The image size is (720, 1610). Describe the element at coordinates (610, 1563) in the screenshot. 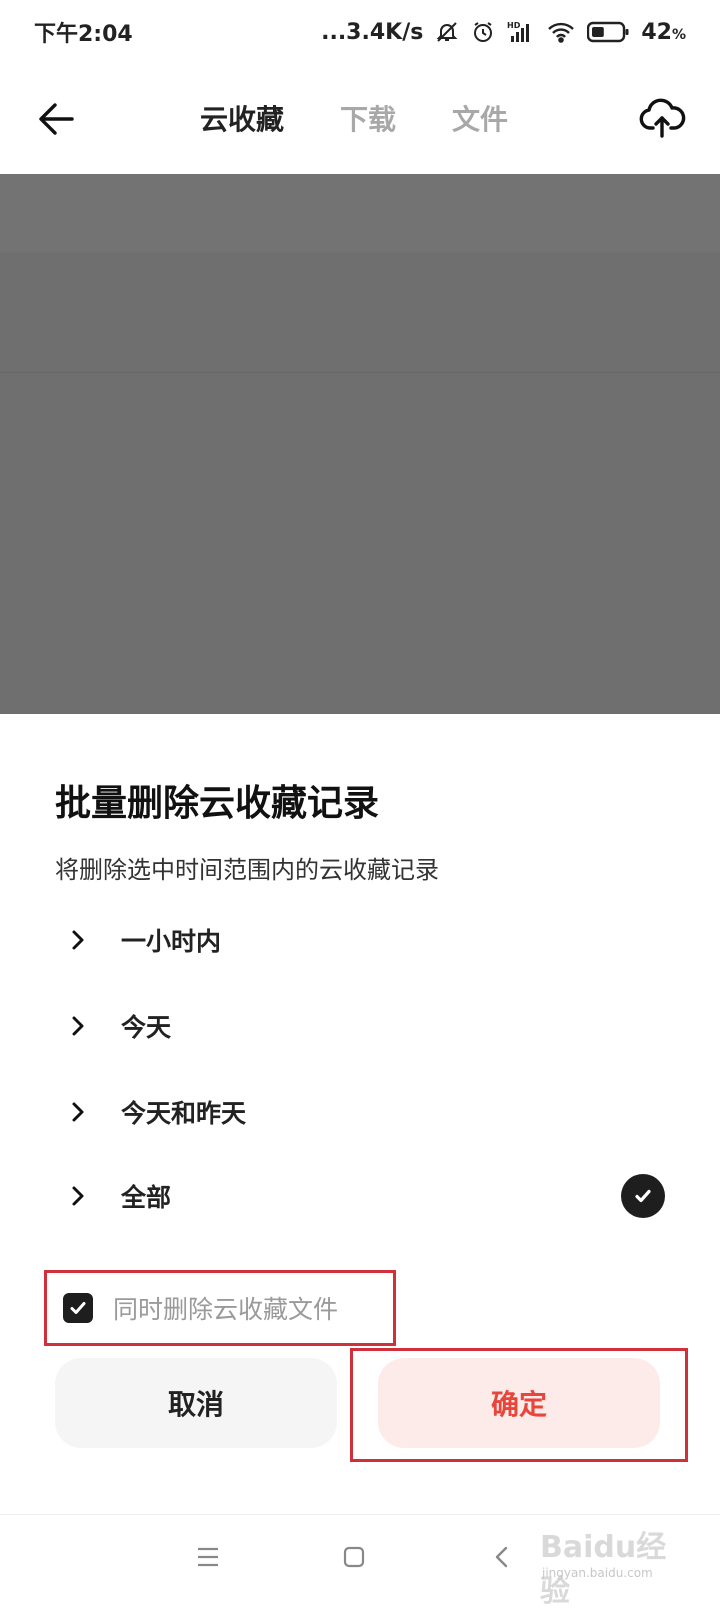

I see `watermark-logo: Baidu经验 jingyan.baidu.com` at that location.